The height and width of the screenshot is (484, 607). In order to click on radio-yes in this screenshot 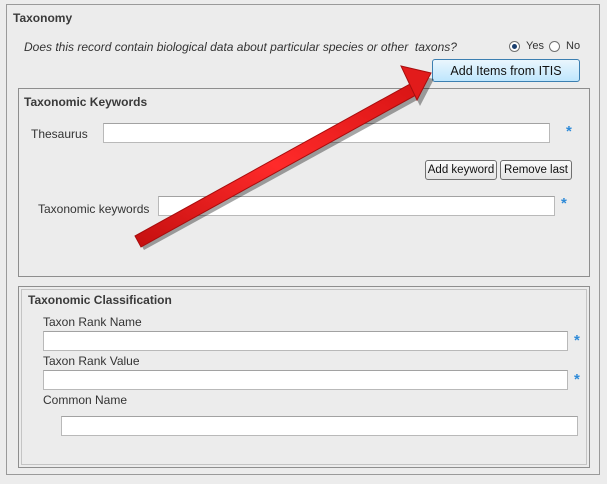, I will do `click(514, 46)`.